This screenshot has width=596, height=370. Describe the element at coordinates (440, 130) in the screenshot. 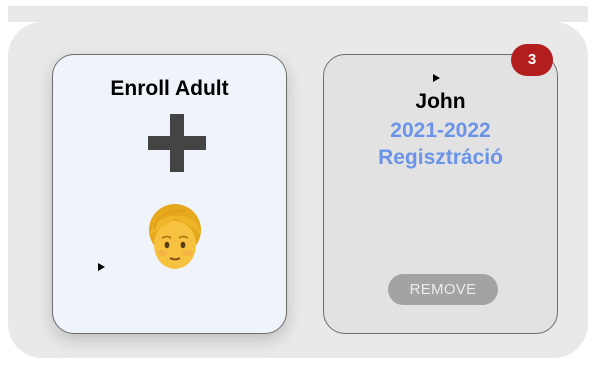

I see `enrollment-year: 2021-2022` at that location.